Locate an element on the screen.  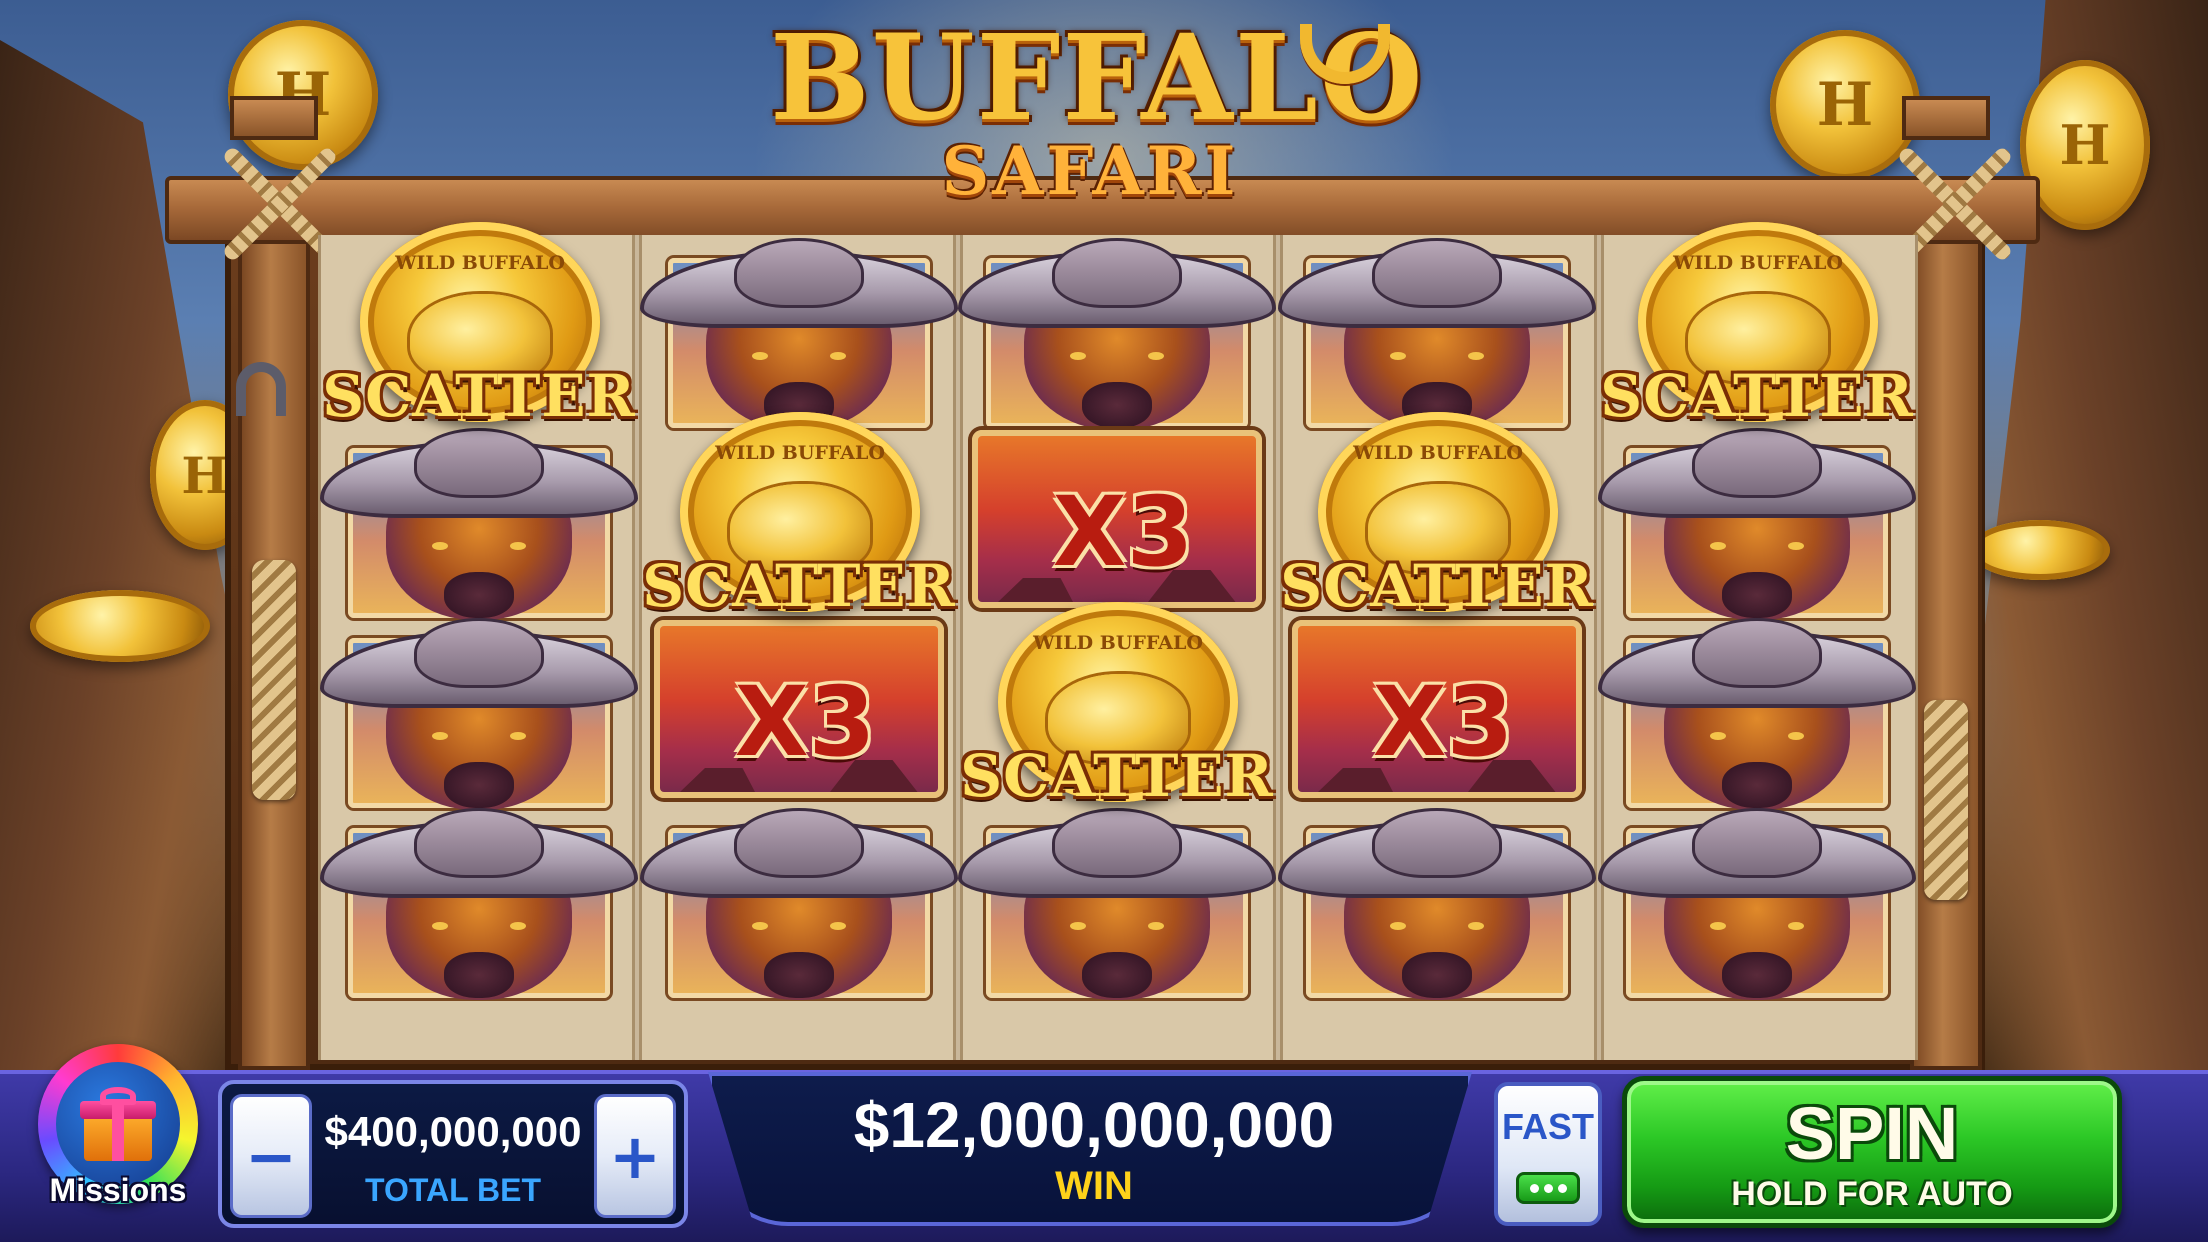
gift-icon is located at coordinates (118, 1124).